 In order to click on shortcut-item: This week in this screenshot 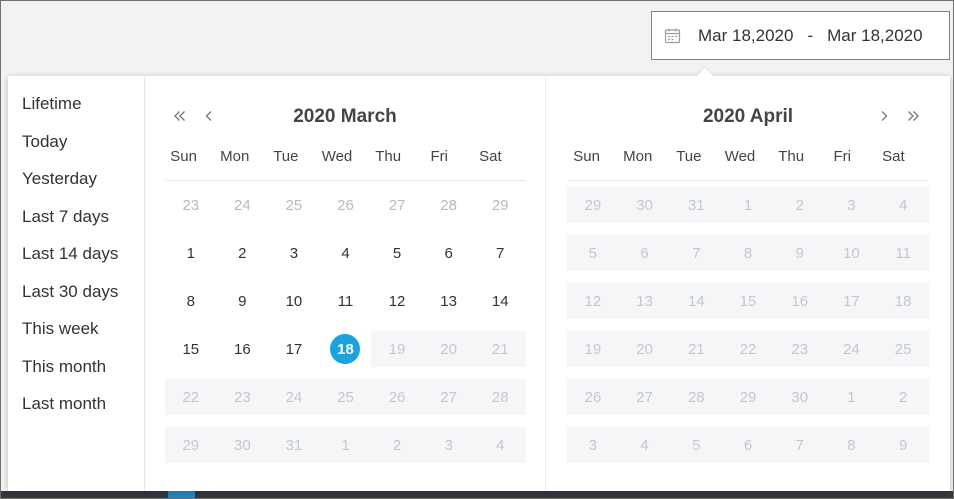, I will do `click(76, 329)`.